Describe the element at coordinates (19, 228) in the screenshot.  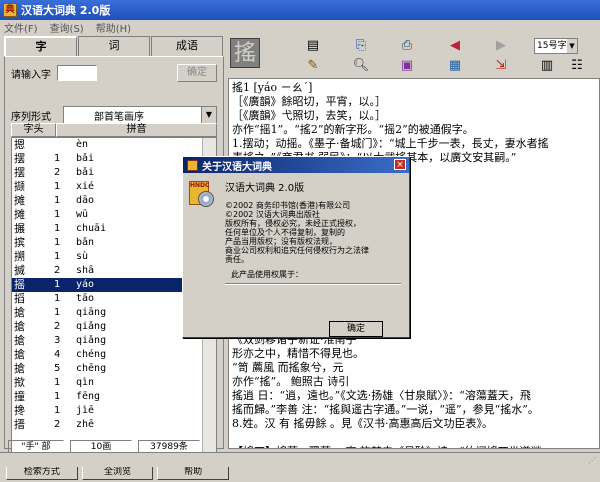
I see `list-item-char: 搌` at that location.